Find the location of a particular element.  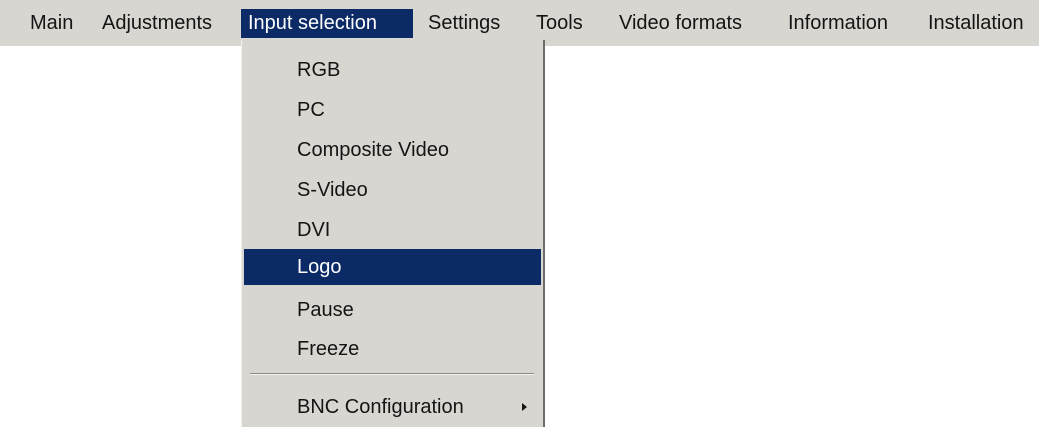

menu-separator is located at coordinates (392, 374).